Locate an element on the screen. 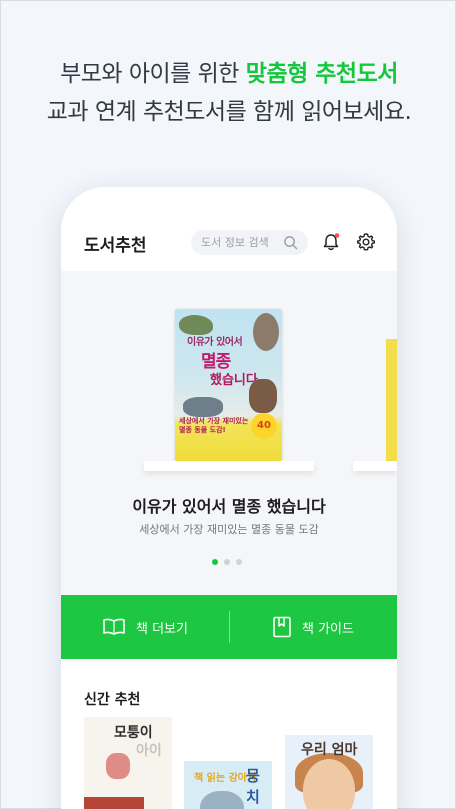 The height and width of the screenshot is (809, 456). search-bar is located at coordinates (249, 242).